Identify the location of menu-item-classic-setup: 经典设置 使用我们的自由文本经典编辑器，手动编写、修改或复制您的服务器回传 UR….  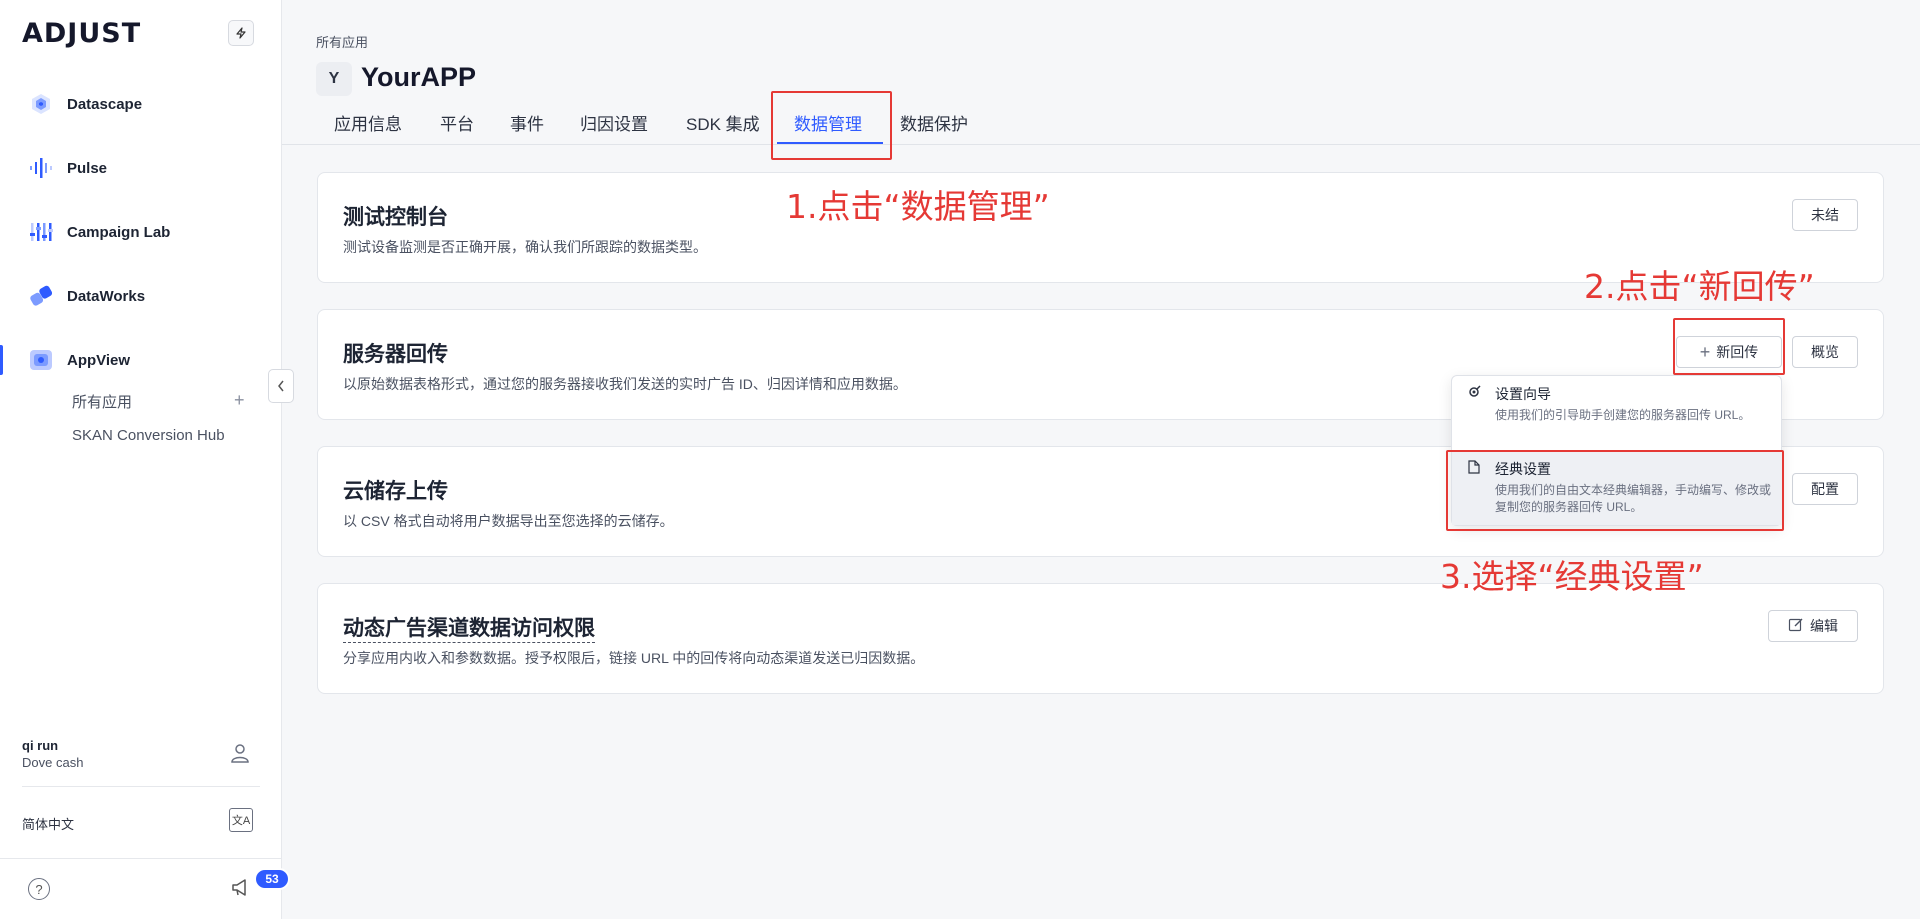
(1617, 488).